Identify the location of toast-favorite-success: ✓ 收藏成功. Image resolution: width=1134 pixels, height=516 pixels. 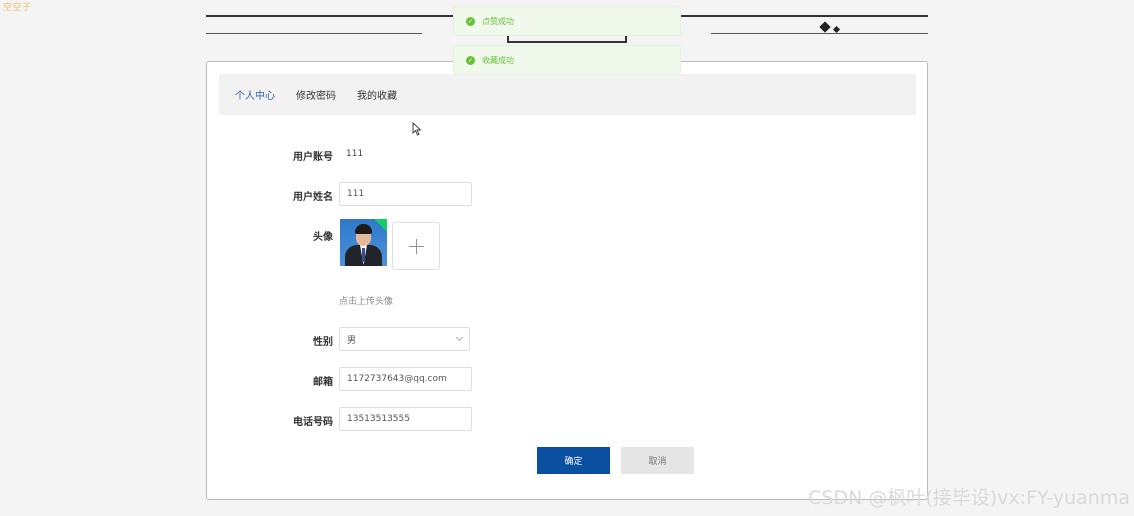
(567, 60).